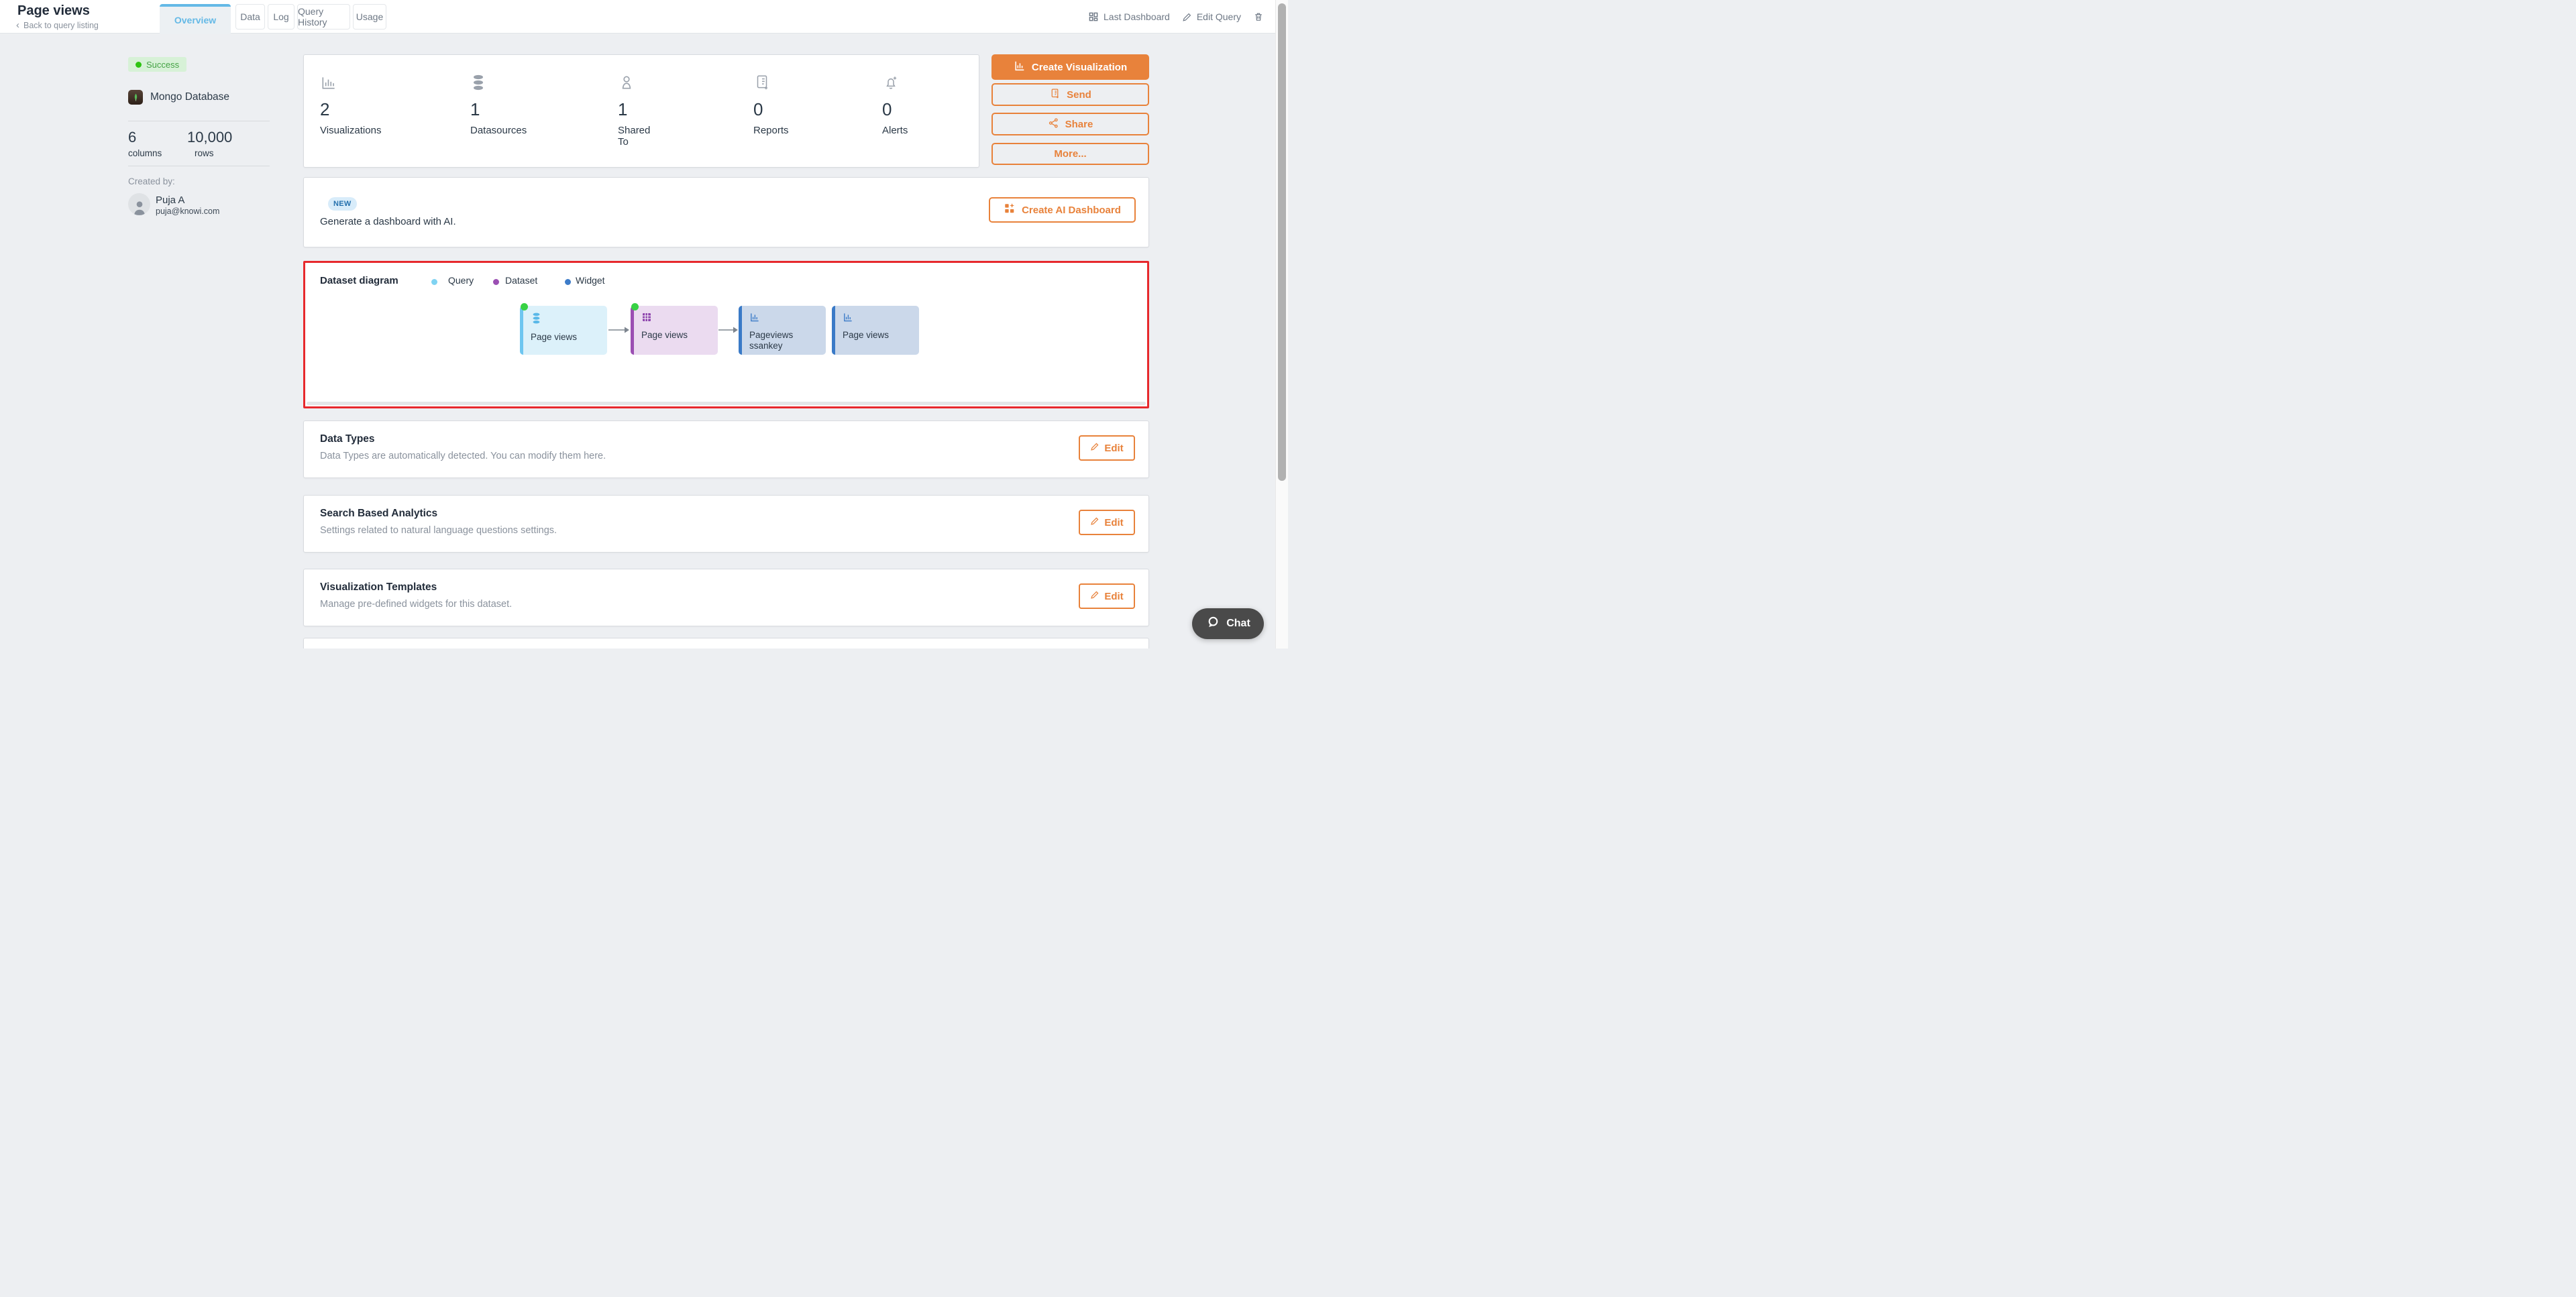  What do you see at coordinates (891, 84) in the screenshot?
I see `bell-icon` at bounding box center [891, 84].